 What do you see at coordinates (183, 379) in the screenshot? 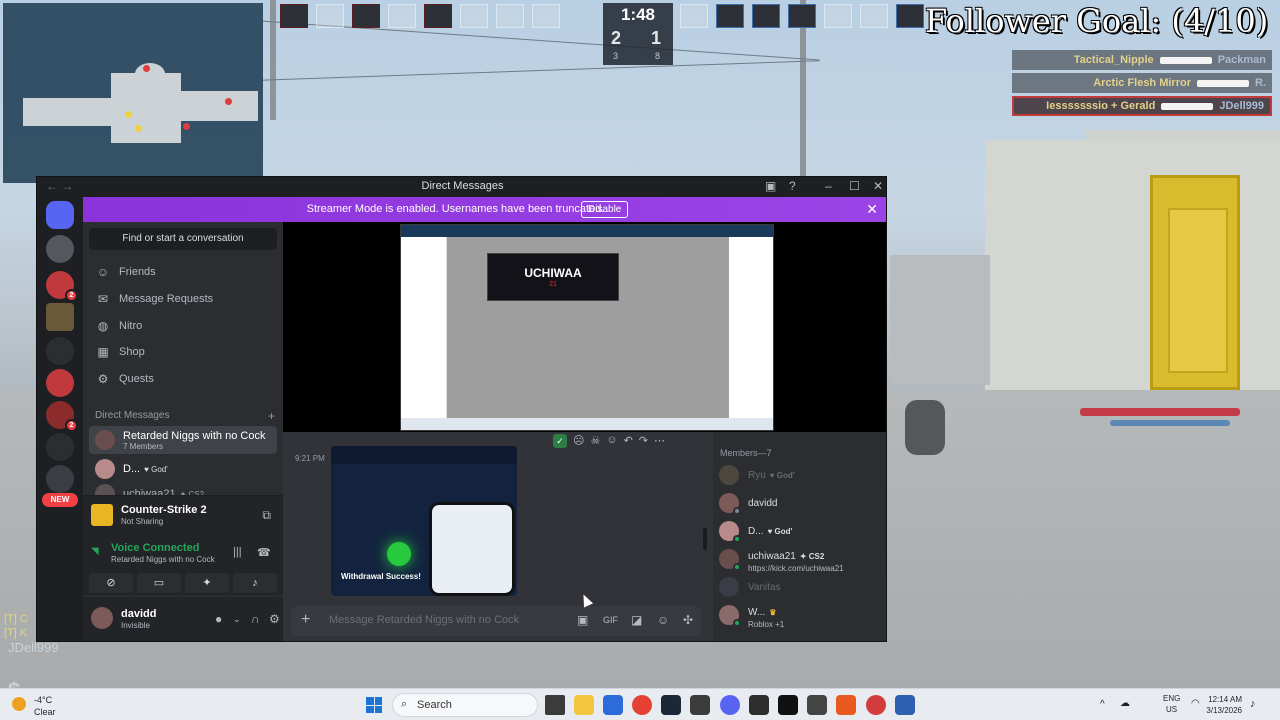
I see `nav-quests: ⚙ Quests` at bounding box center [183, 379].